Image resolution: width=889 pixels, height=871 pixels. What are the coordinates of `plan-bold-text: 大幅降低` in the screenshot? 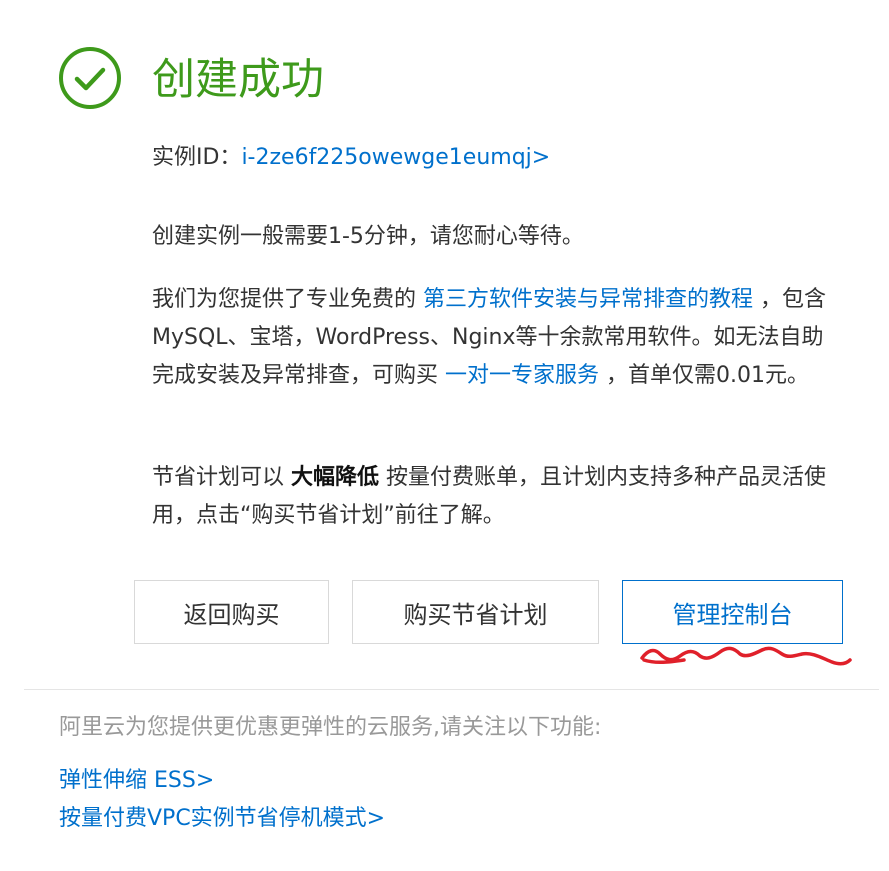 It's located at (335, 477).